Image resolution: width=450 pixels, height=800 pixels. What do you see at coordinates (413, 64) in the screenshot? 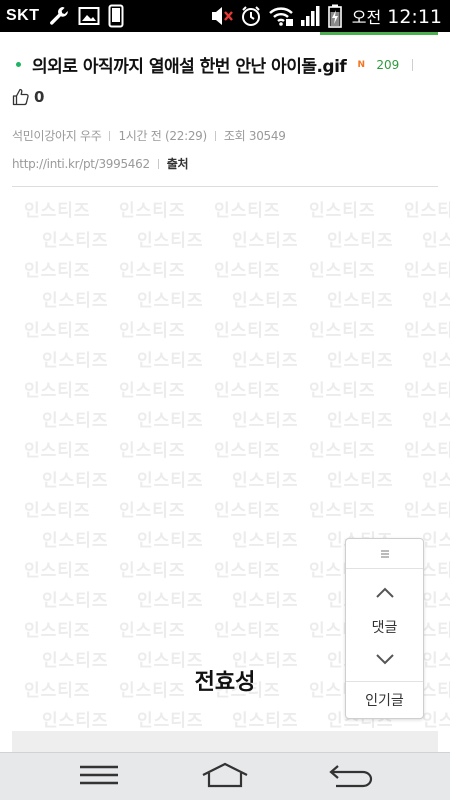
I see `title-divider` at bounding box center [413, 64].